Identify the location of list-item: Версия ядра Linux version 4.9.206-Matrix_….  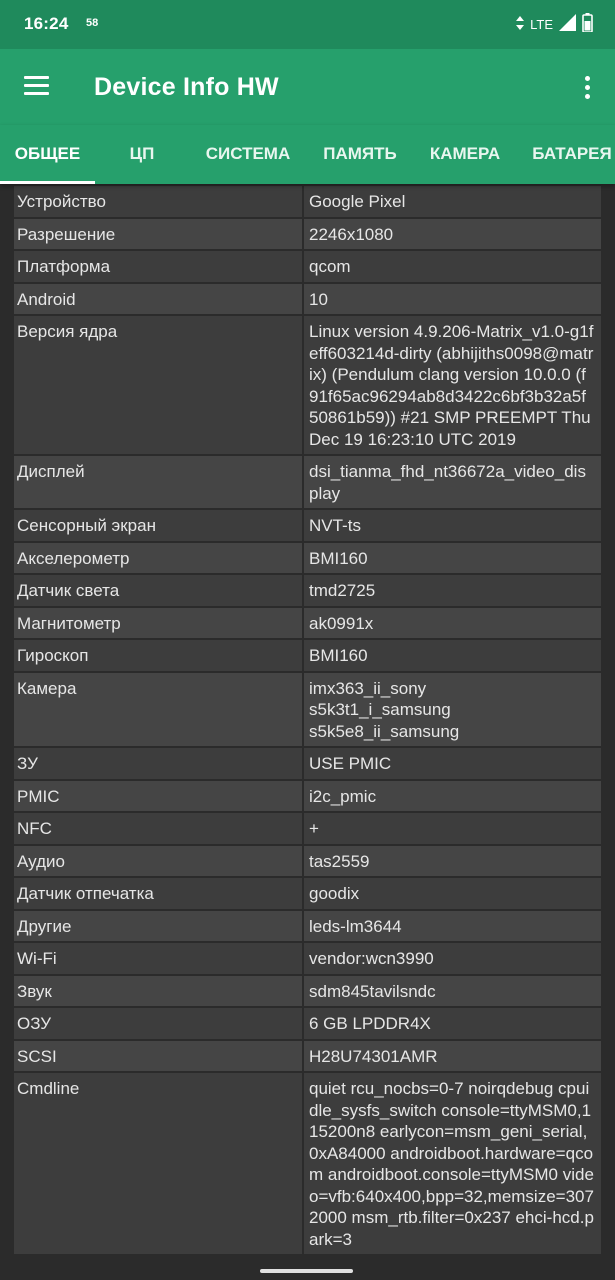
(307, 385).